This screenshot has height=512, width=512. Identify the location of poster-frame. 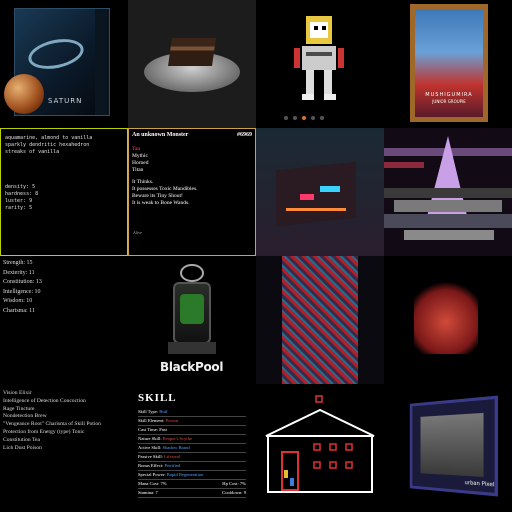
(449, 63).